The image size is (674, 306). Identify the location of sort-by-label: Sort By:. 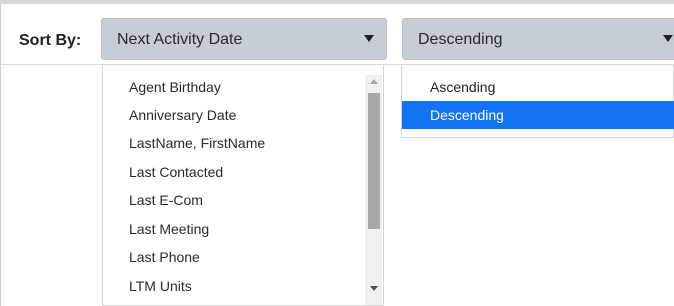
(50, 40).